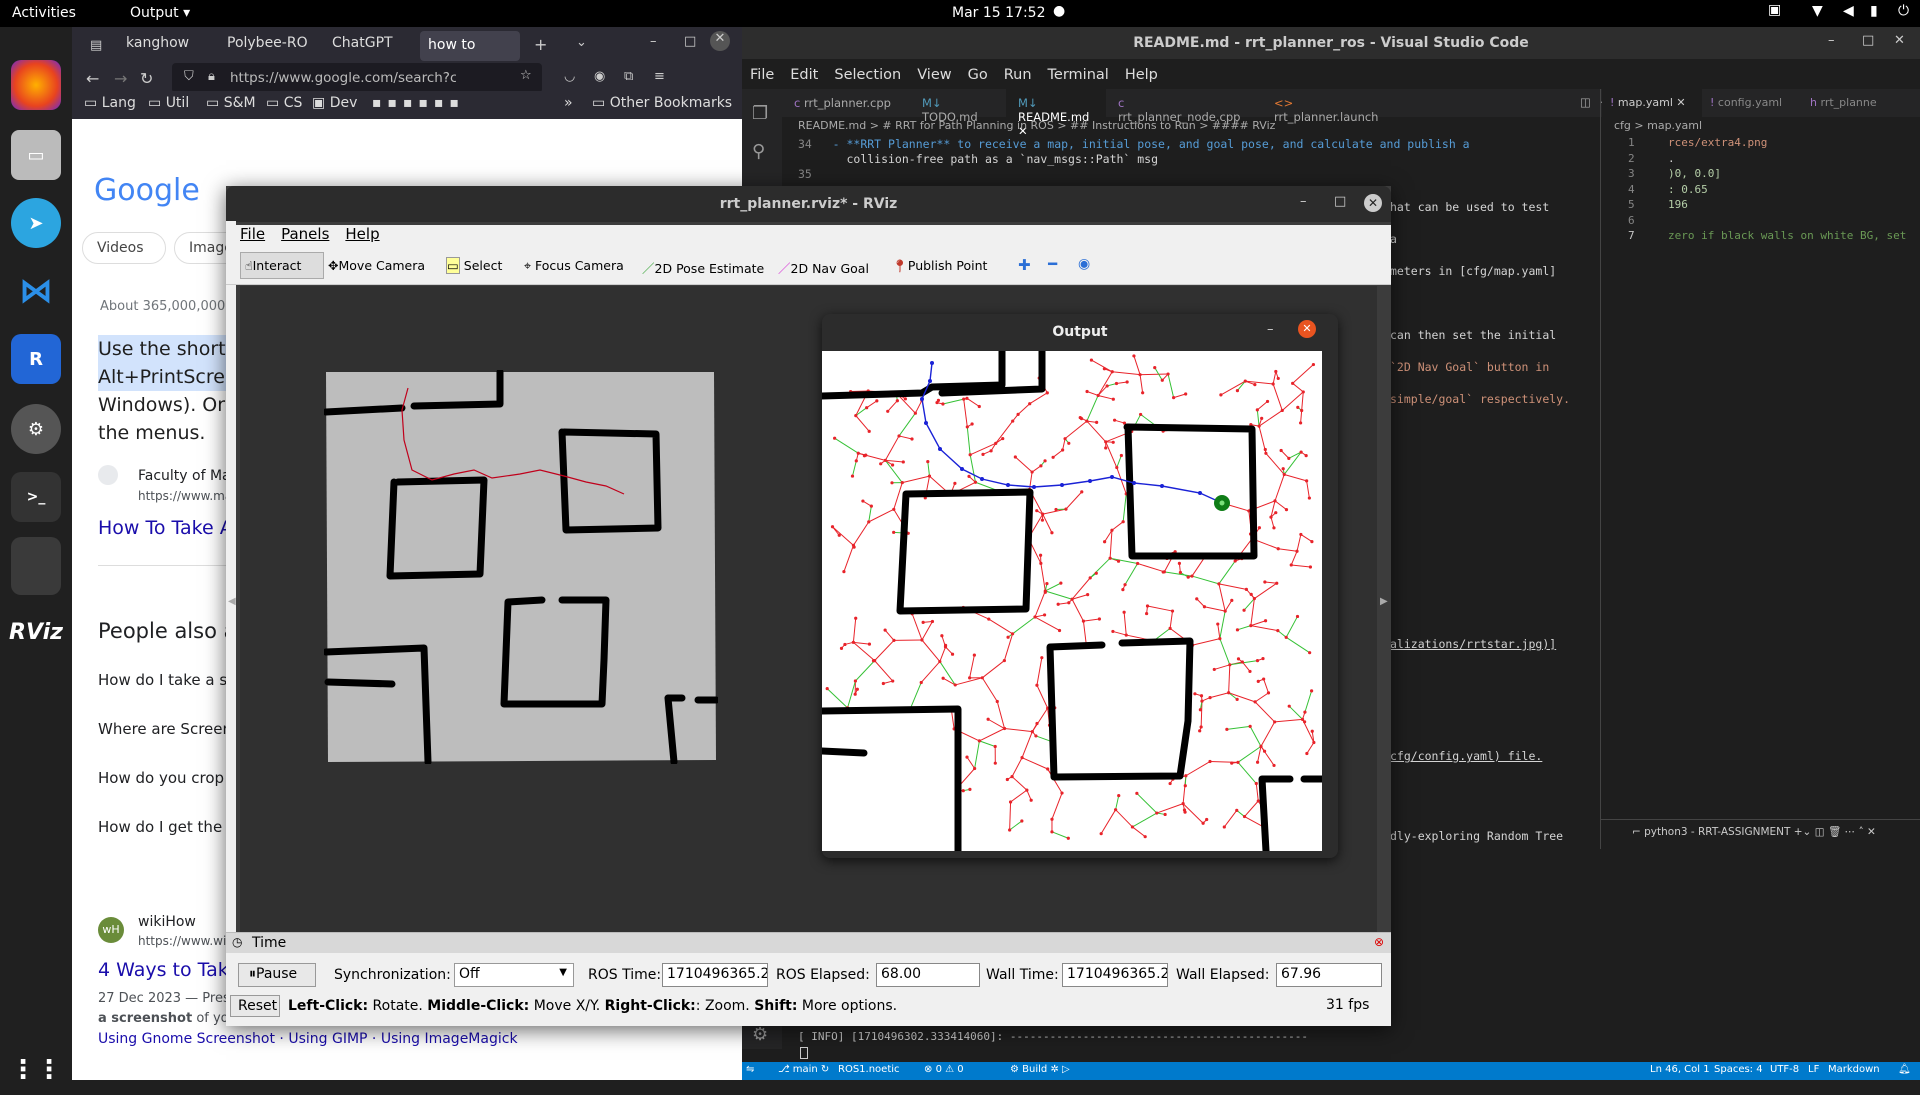 The height and width of the screenshot is (1095, 1920). What do you see at coordinates (277, 975) in the screenshot?
I see `pause-button: ⏸Pause` at bounding box center [277, 975].